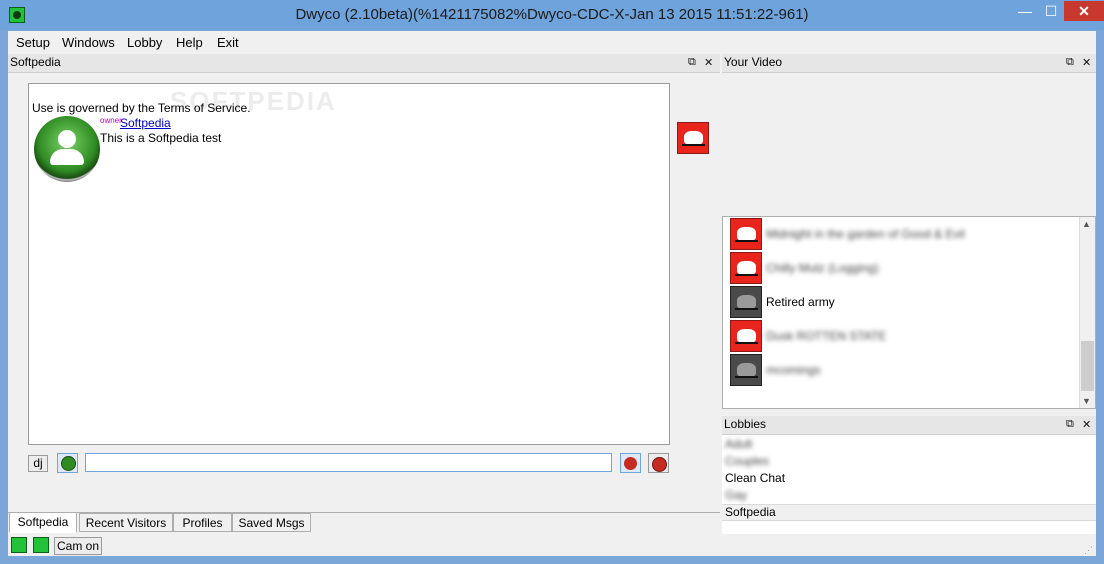 This screenshot has width=1104, height=564. What do you see at coordinates (111, 120) in the screenshot?
I see `owner-tag: owner` at bounding box center [111, 120].